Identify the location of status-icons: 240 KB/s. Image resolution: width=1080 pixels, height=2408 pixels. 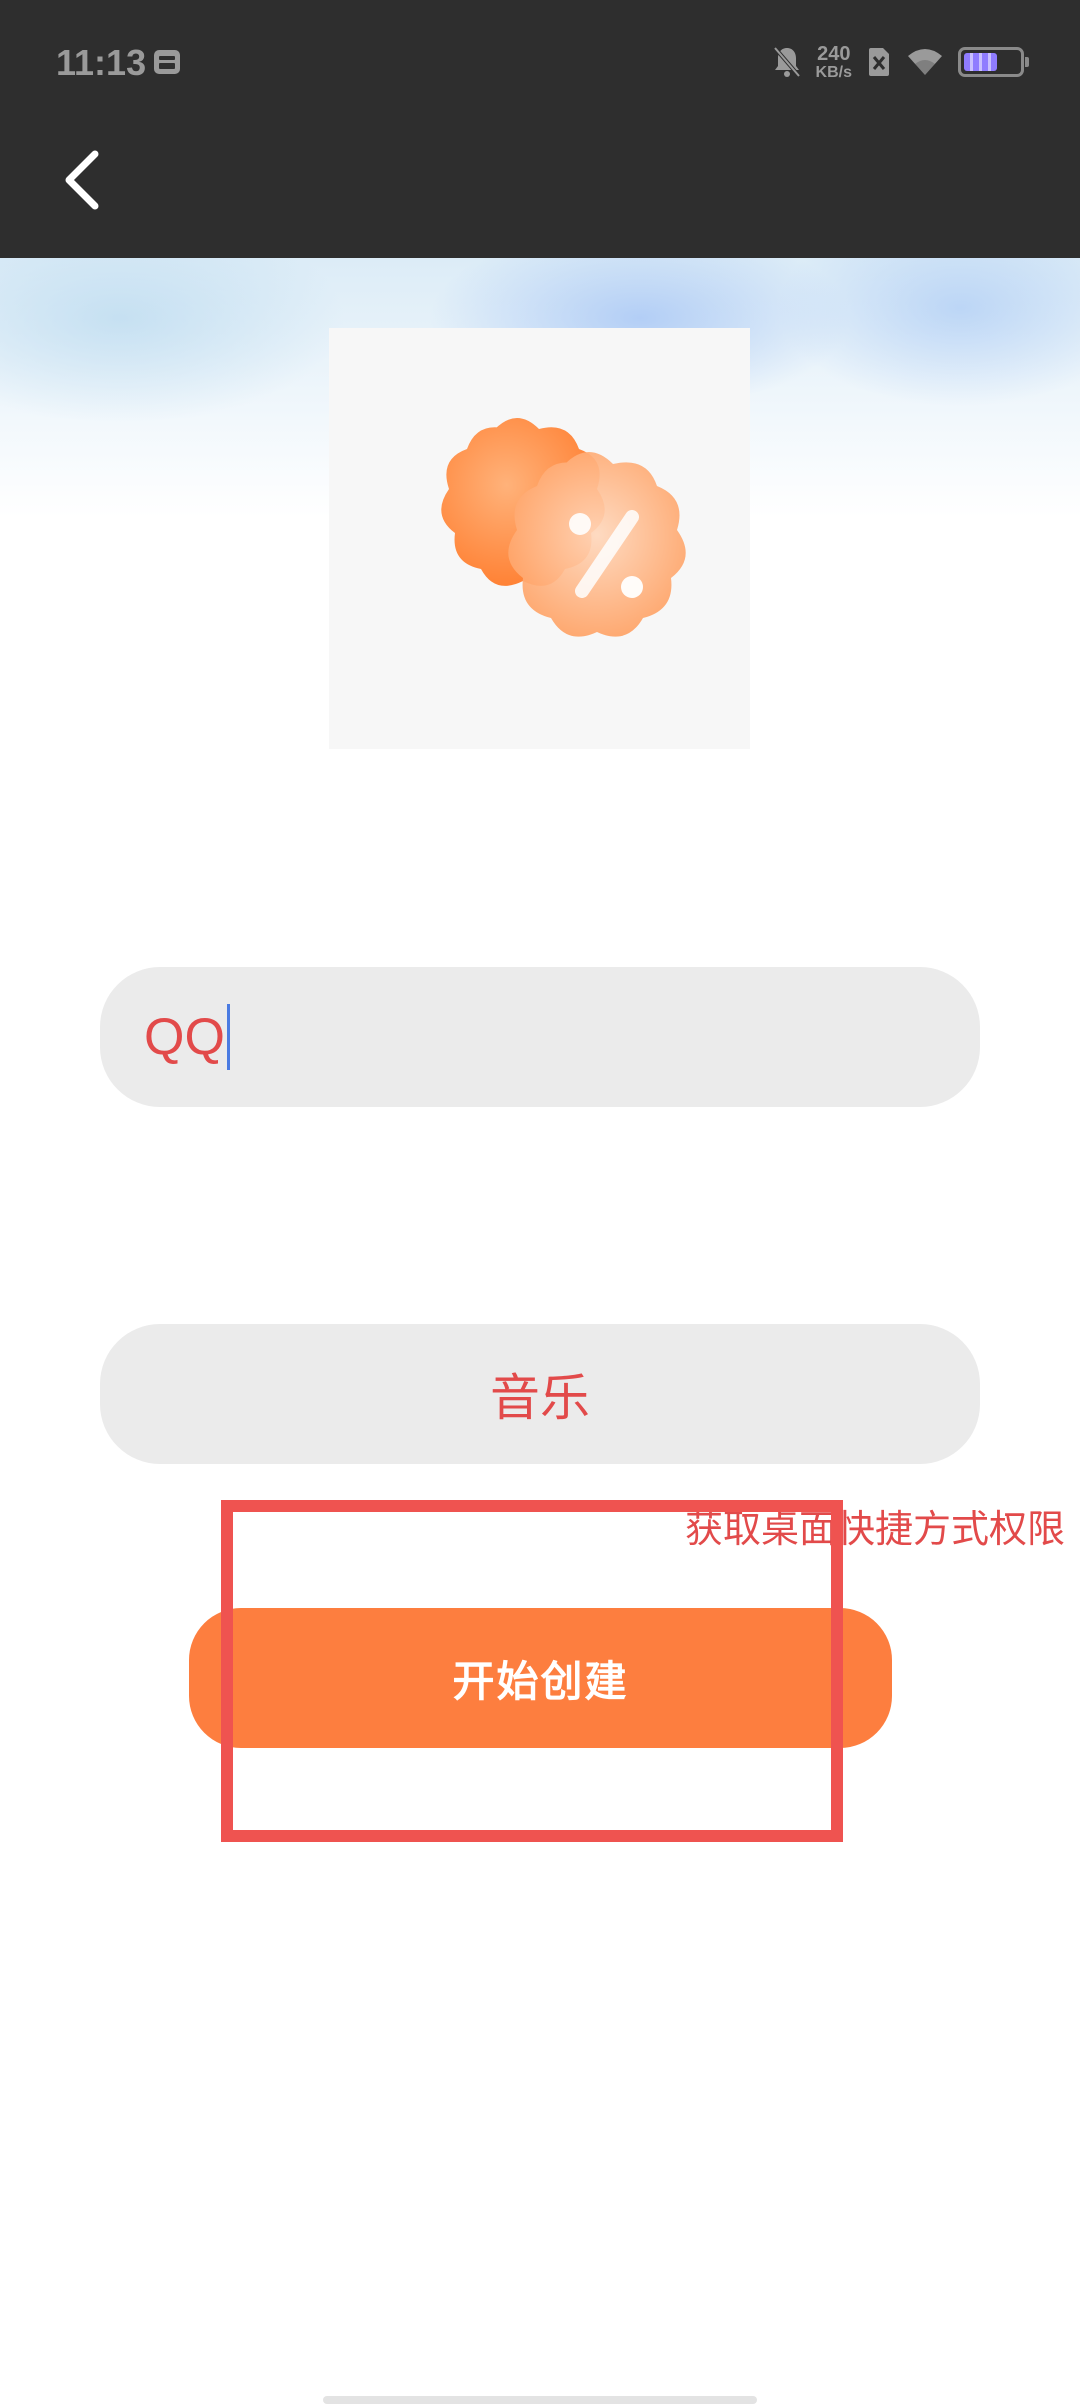
(900, 62).